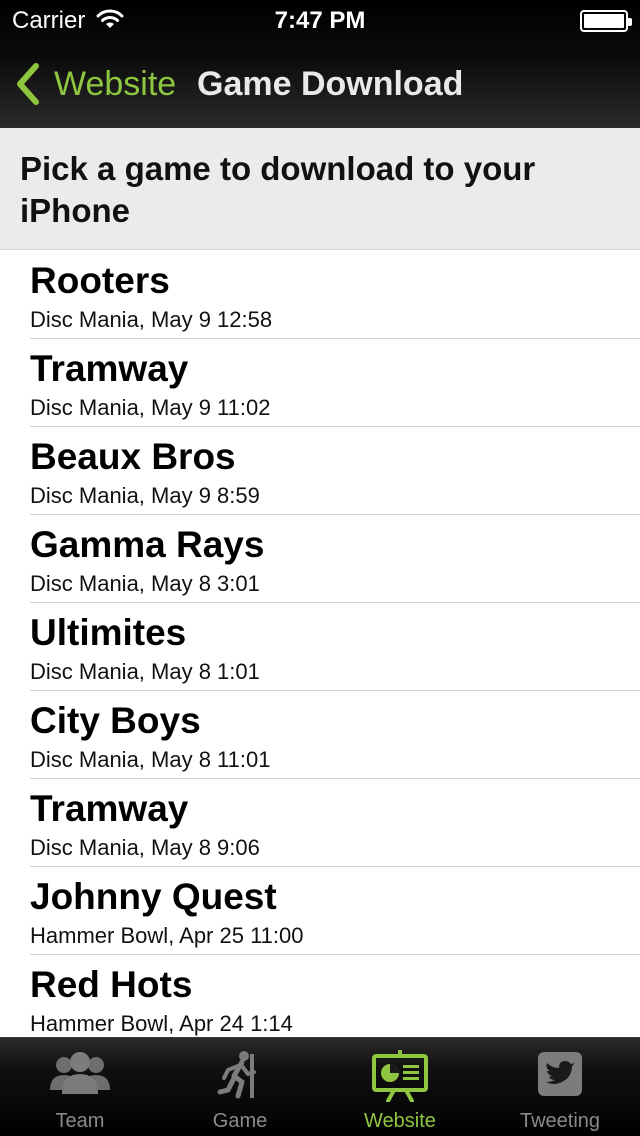 The image size is (640, 1136). I want to click on tab-label: Team, so click(80, 1121).